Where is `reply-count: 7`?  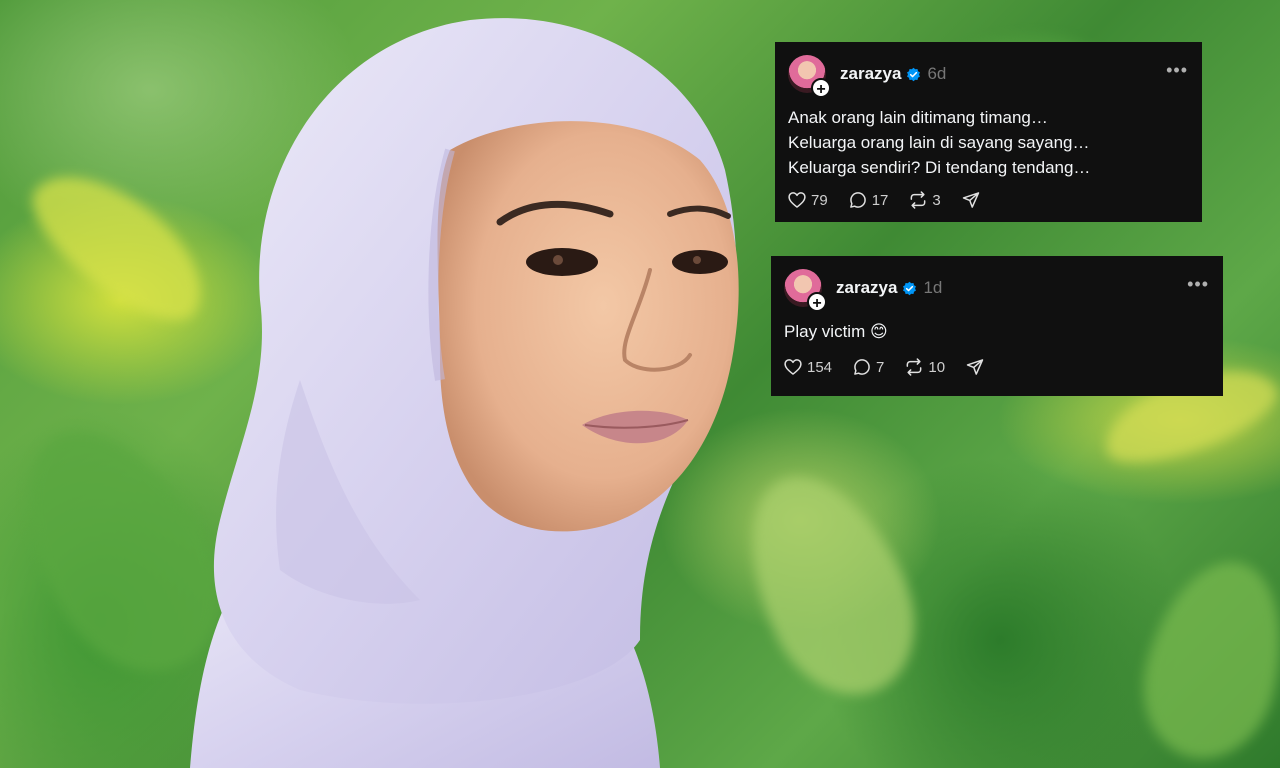 reply-count: 7 is located at coordinates (880, 367).